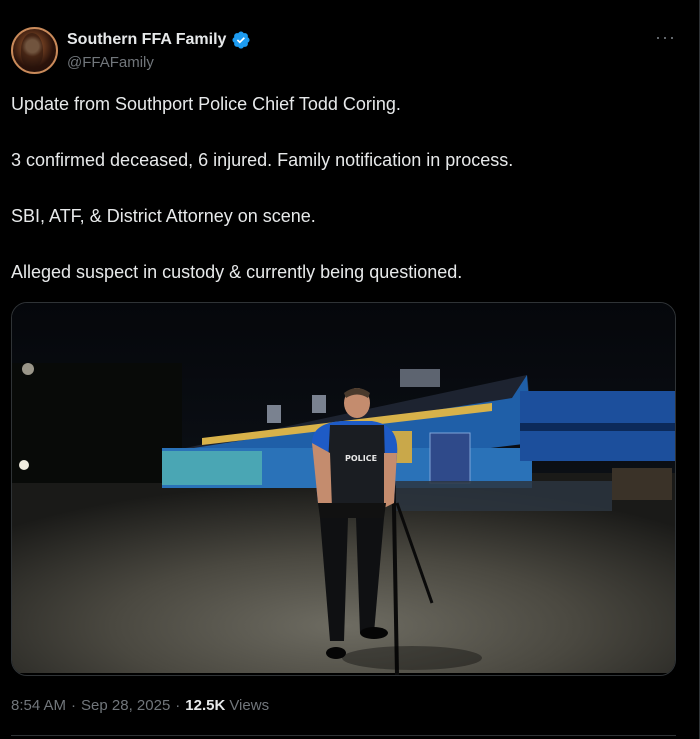 This screenshot has height=739, width=700. I want to click on tweet-metadata: 8:54 AM · Sep 28, 2025 · 12.5K Views, so click(140, 705).